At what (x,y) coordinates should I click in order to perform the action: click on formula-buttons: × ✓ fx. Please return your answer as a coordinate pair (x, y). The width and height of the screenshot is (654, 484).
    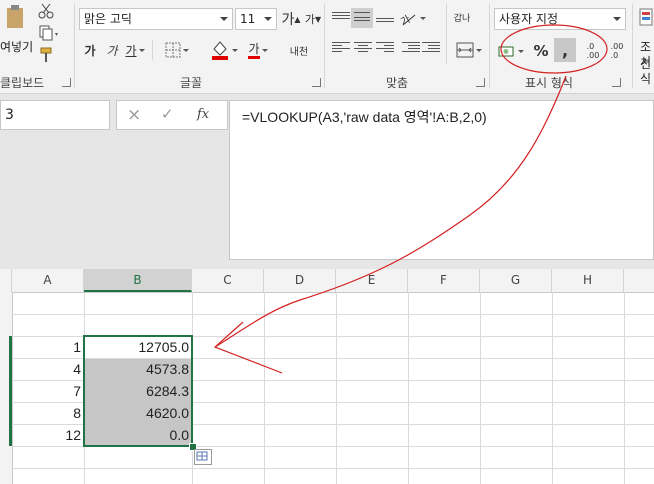
    Looking at the image, I should click on (172, 115).